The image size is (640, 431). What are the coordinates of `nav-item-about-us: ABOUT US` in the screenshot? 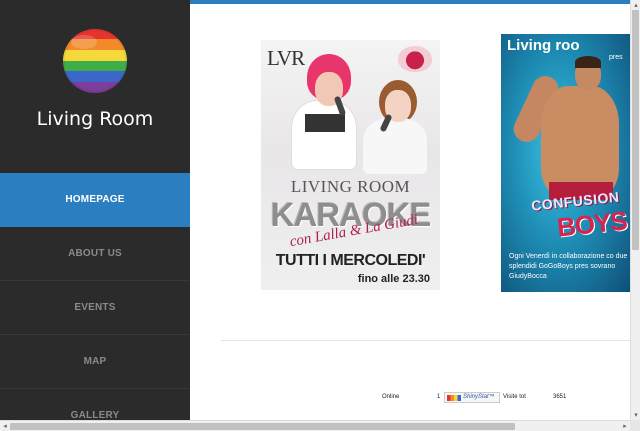 It's located at (95, 254).